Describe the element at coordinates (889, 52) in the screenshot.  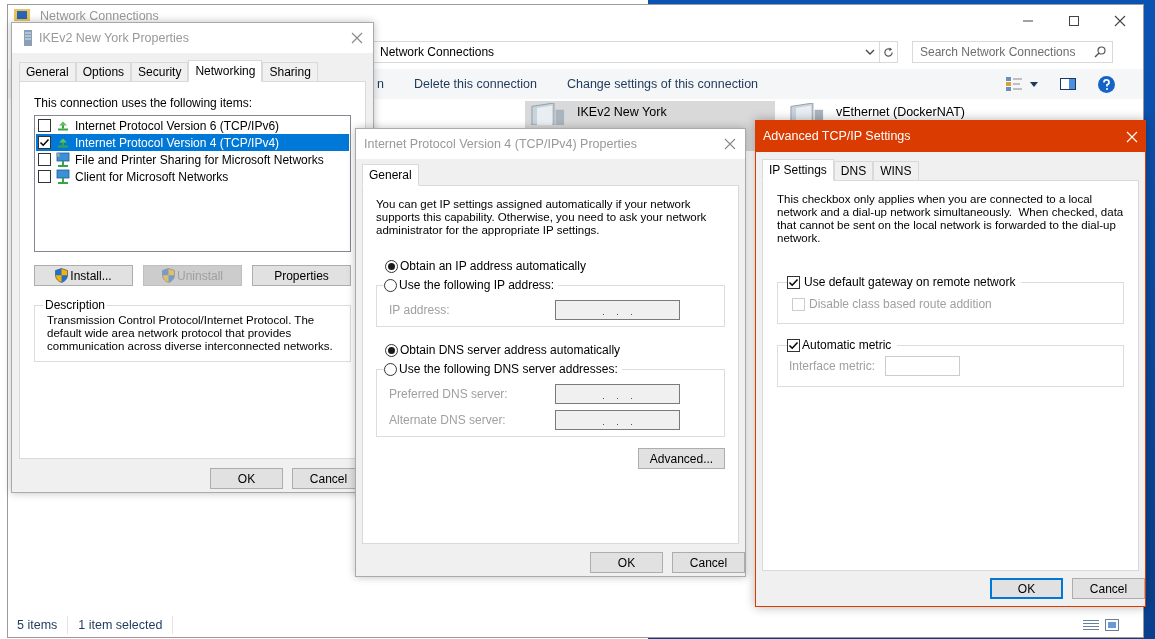
I see `refresh-icon` at that location.